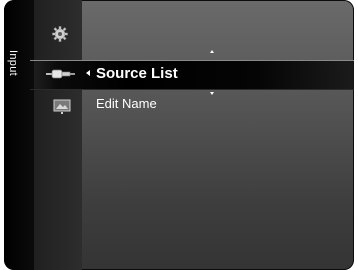  I want to click on input-connector-icon, so click(61, 74).